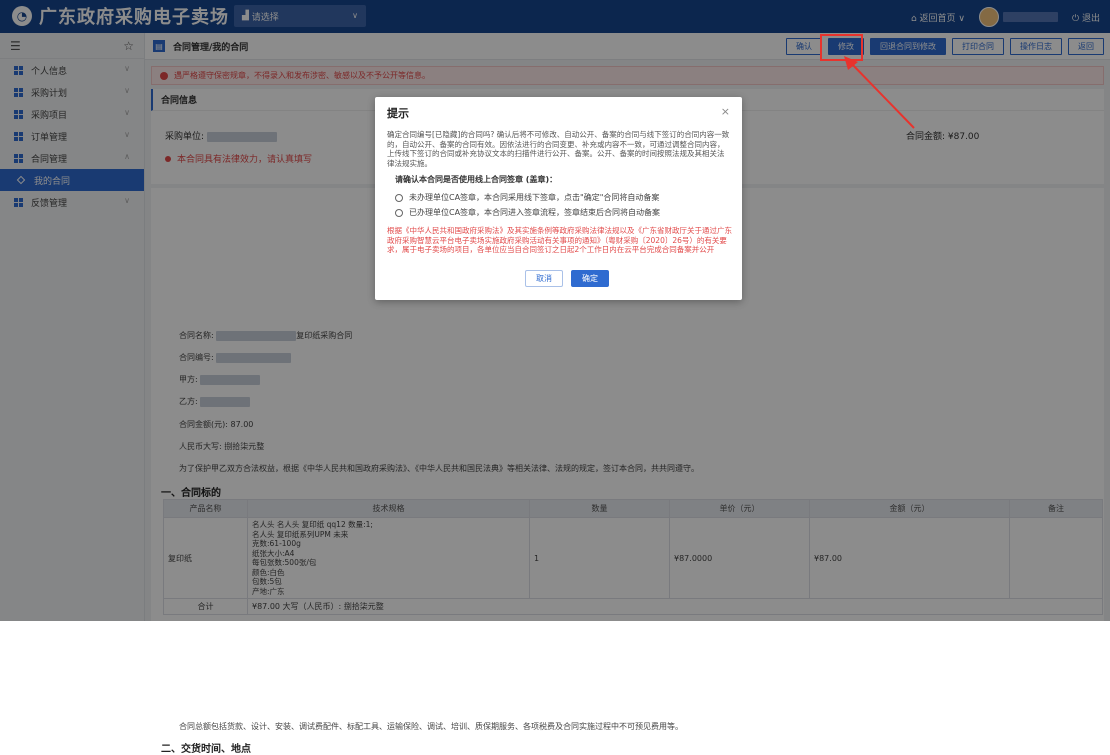  Describe the element at coordinates (567, 278) in the screenshot. I see `dialog-buttons: 取消 确定` at that location.